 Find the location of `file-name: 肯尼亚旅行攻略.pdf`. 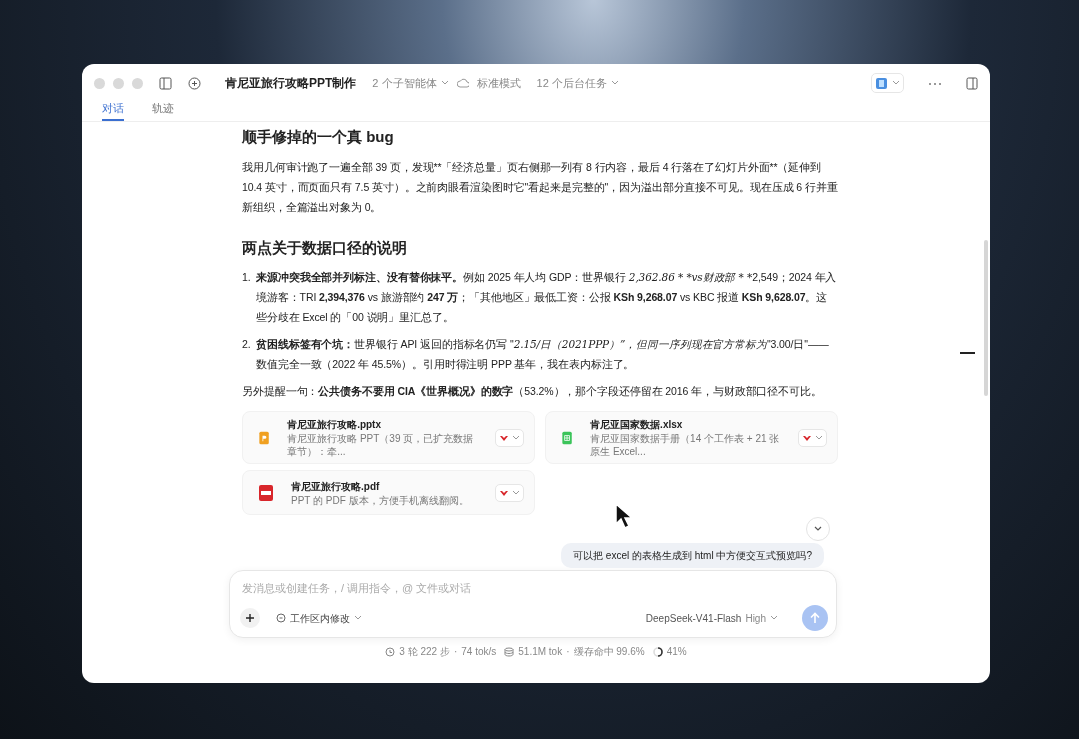

file-name: 肯尼亚旅行攻略.pdf is located at coordinates (336, 486).